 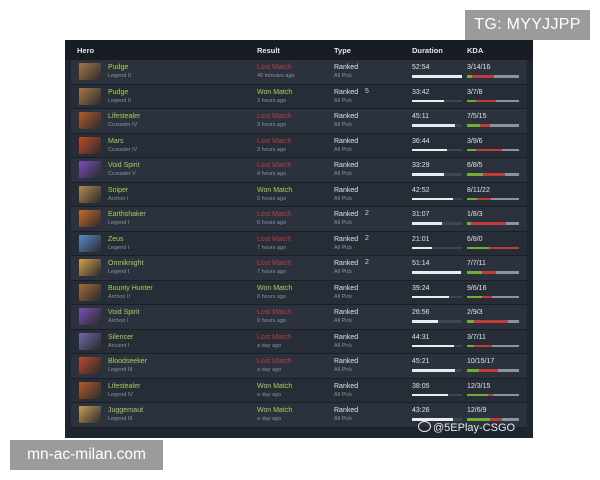 I want to click on duration-bar-track, so click(x=437, y=394).